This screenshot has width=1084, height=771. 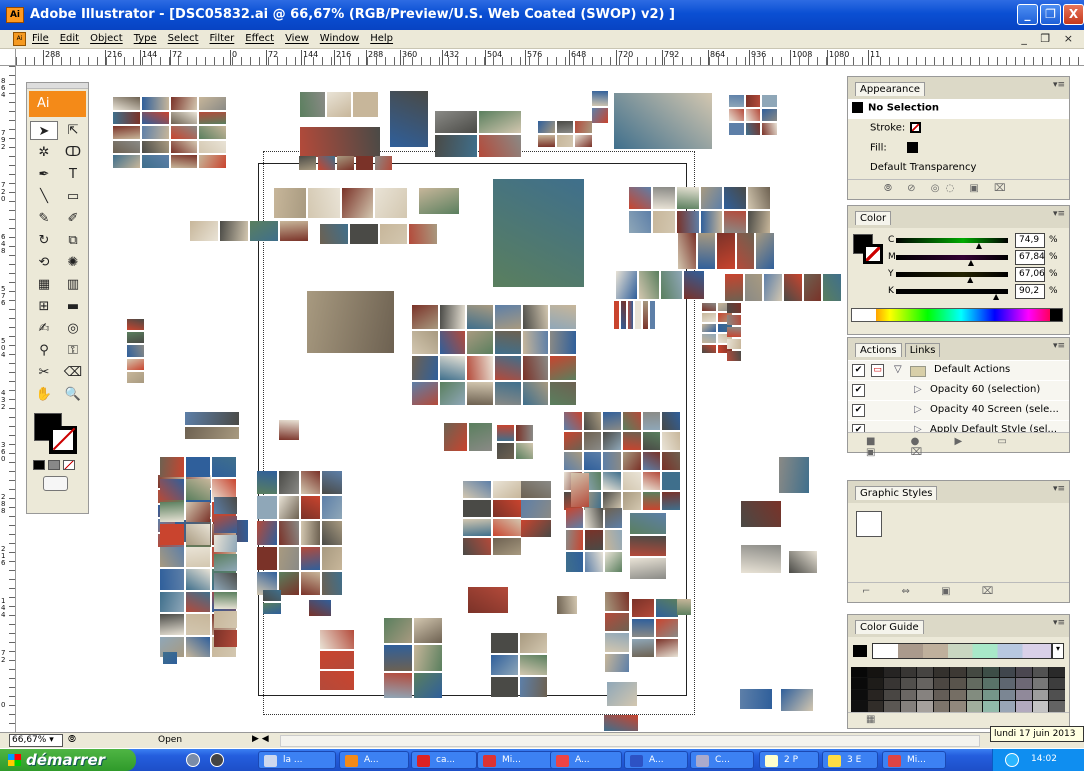 I want to click on screen-mode-button, so click(x=55, y=483).